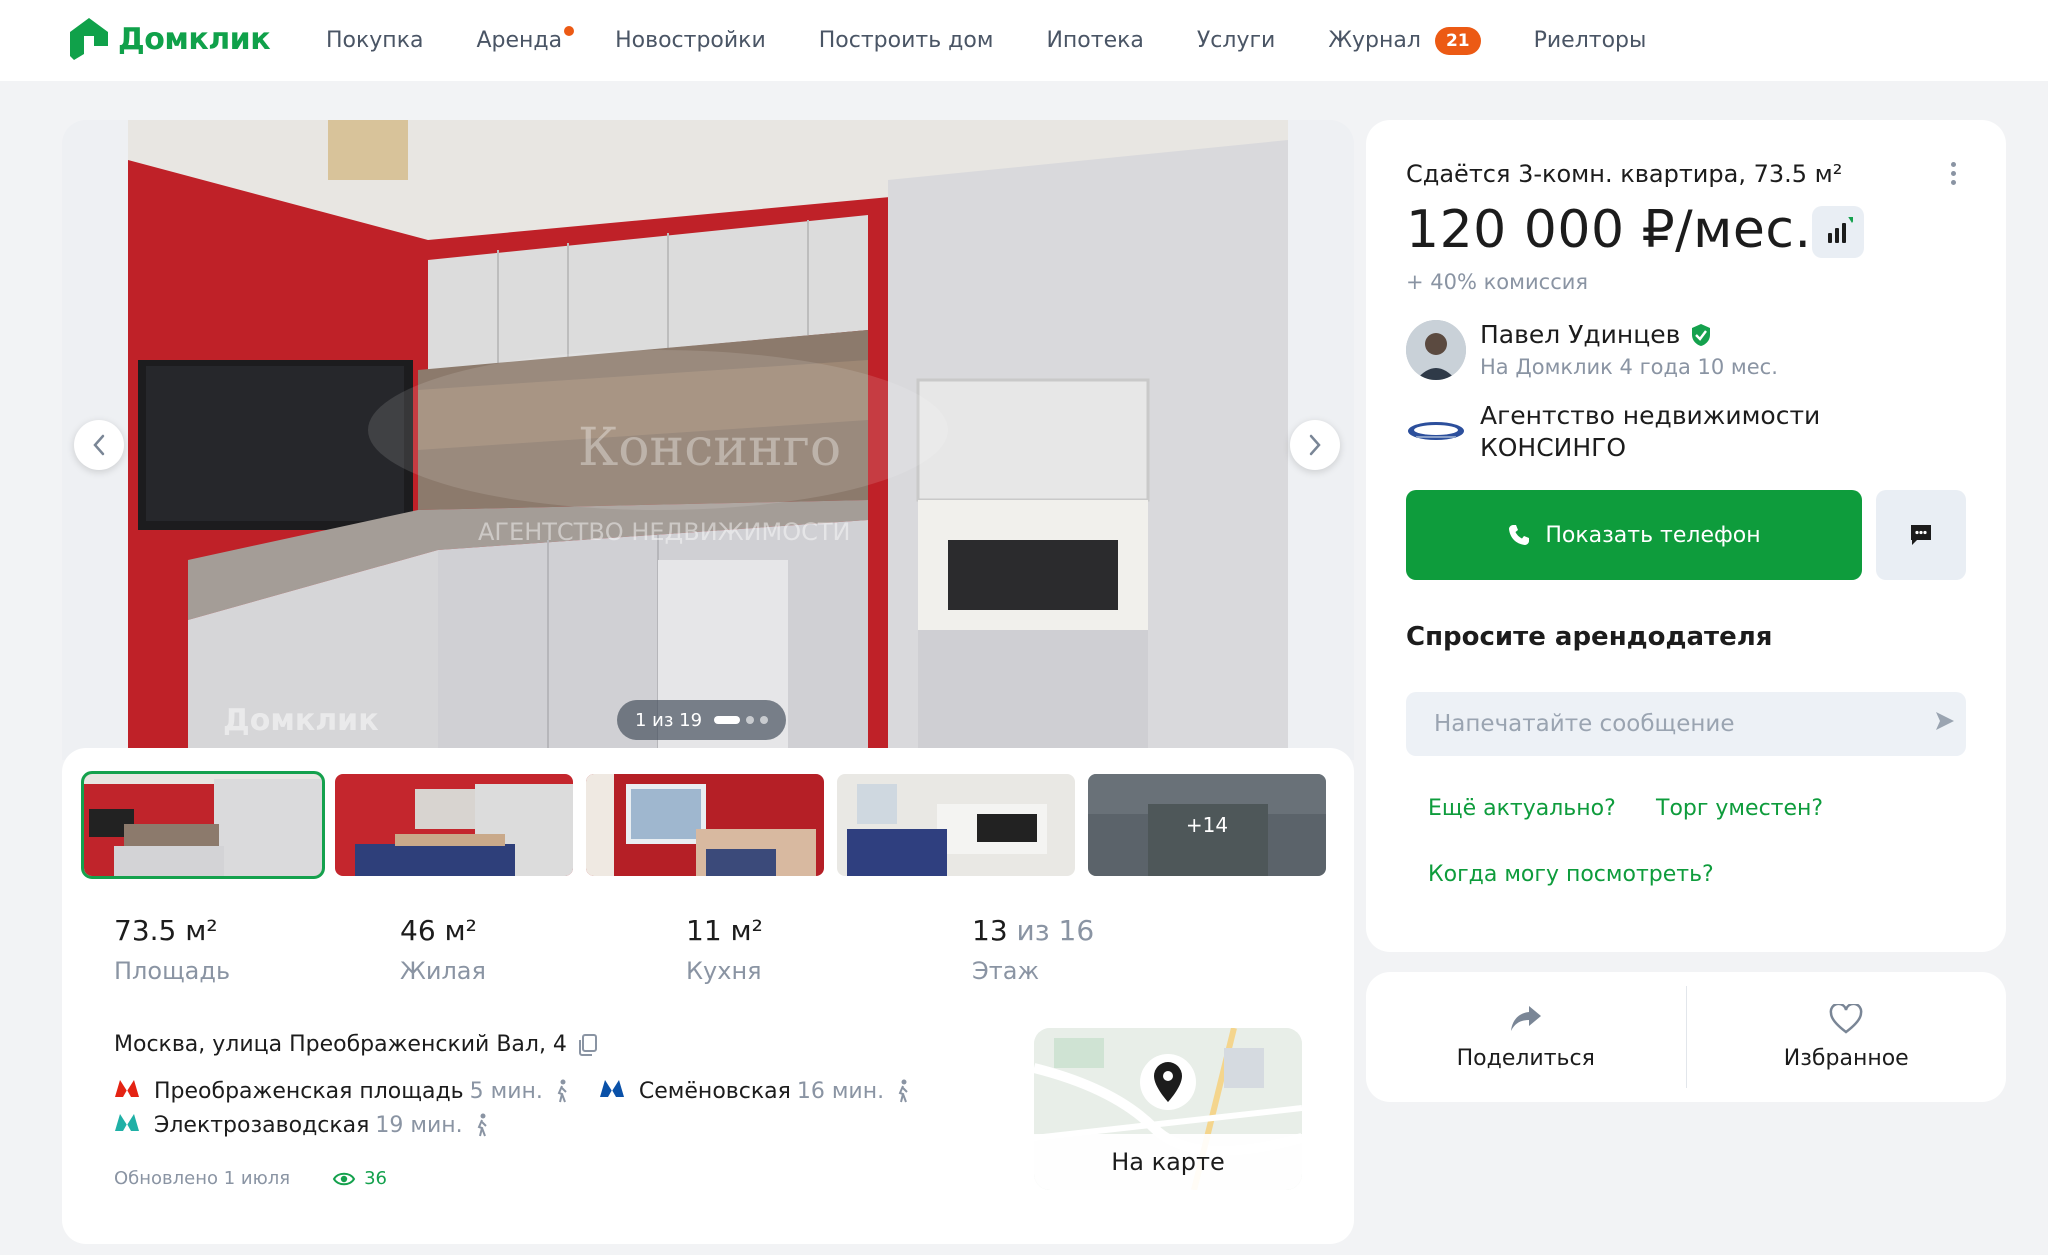 Image resolution: width=2048 pixels, height=1255 pixels. What do you see at coordinates (1624, 174) in the screenshot?
I see `listing-title: Сдаётся 3-комн. квартира, 73.5 м²` at bounding box center [1624, 174].